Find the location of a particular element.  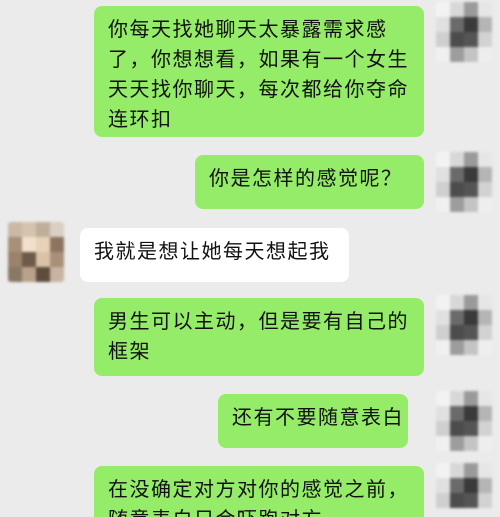

message-text: 男生可以主动，但是要有自己的框架 is located at coordinates (258, 336).